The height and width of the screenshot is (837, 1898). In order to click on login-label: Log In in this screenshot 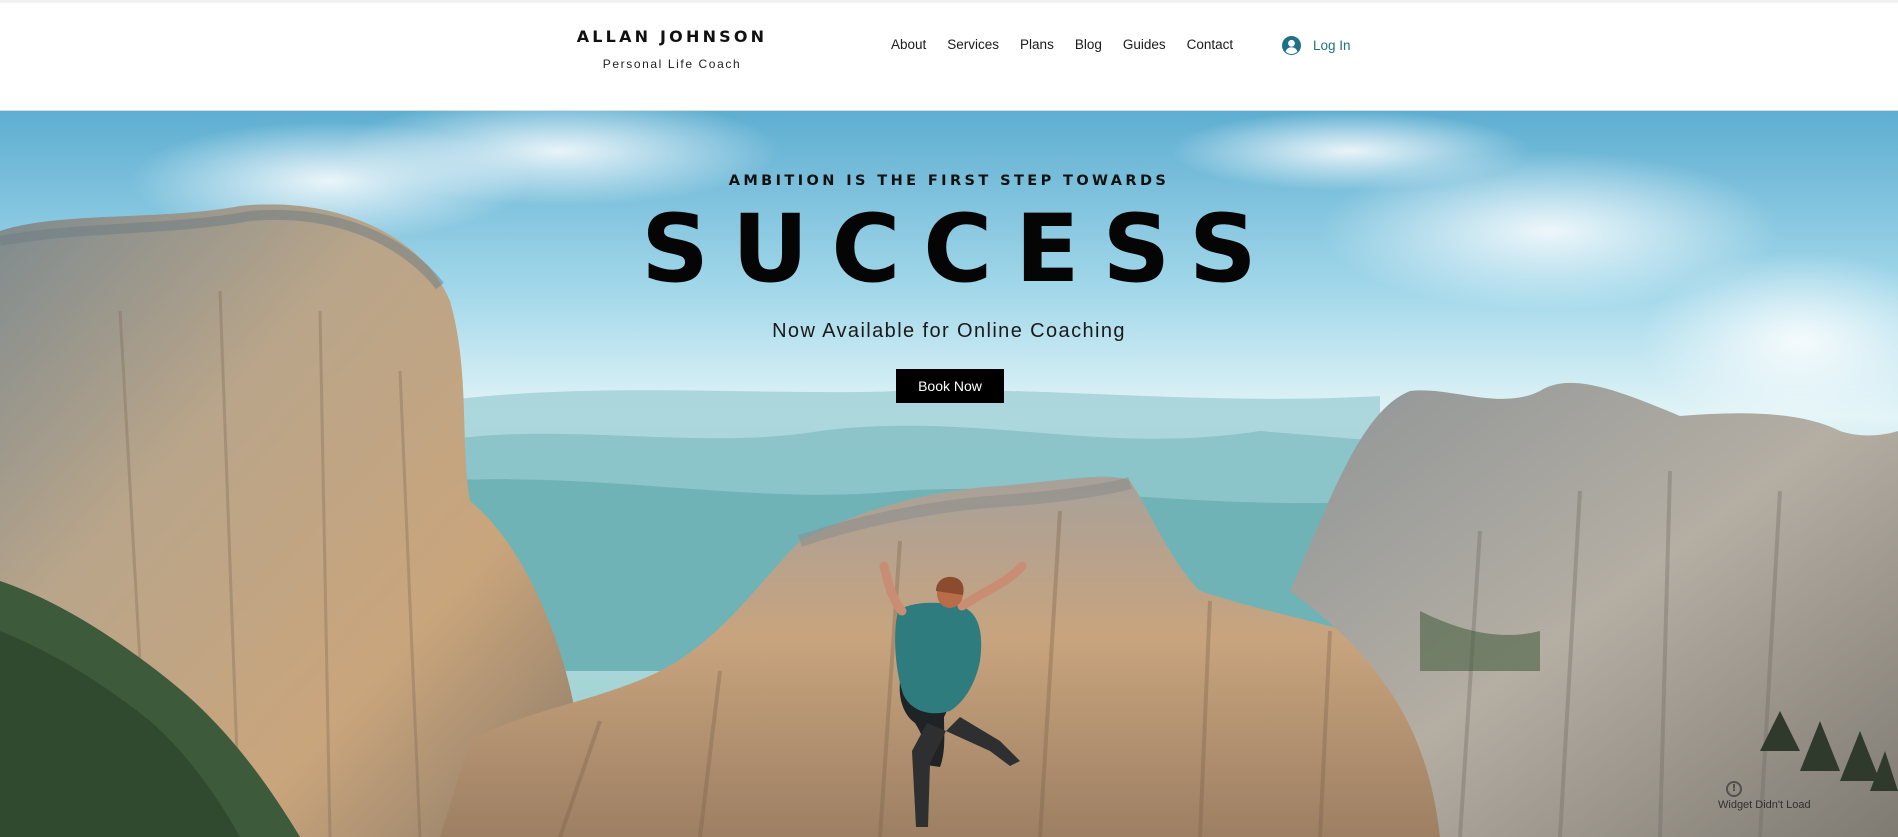, I will do `click(1332, 45)`.